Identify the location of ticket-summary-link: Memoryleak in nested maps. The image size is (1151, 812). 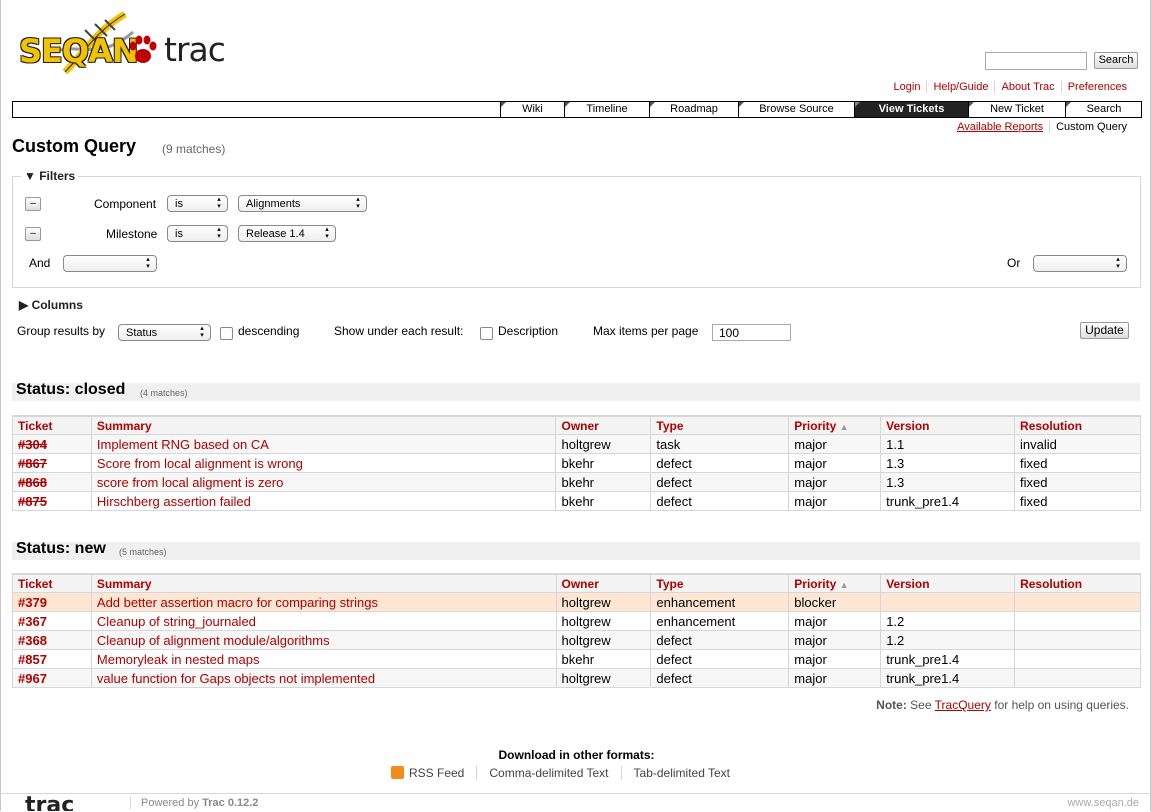
(323, 659).